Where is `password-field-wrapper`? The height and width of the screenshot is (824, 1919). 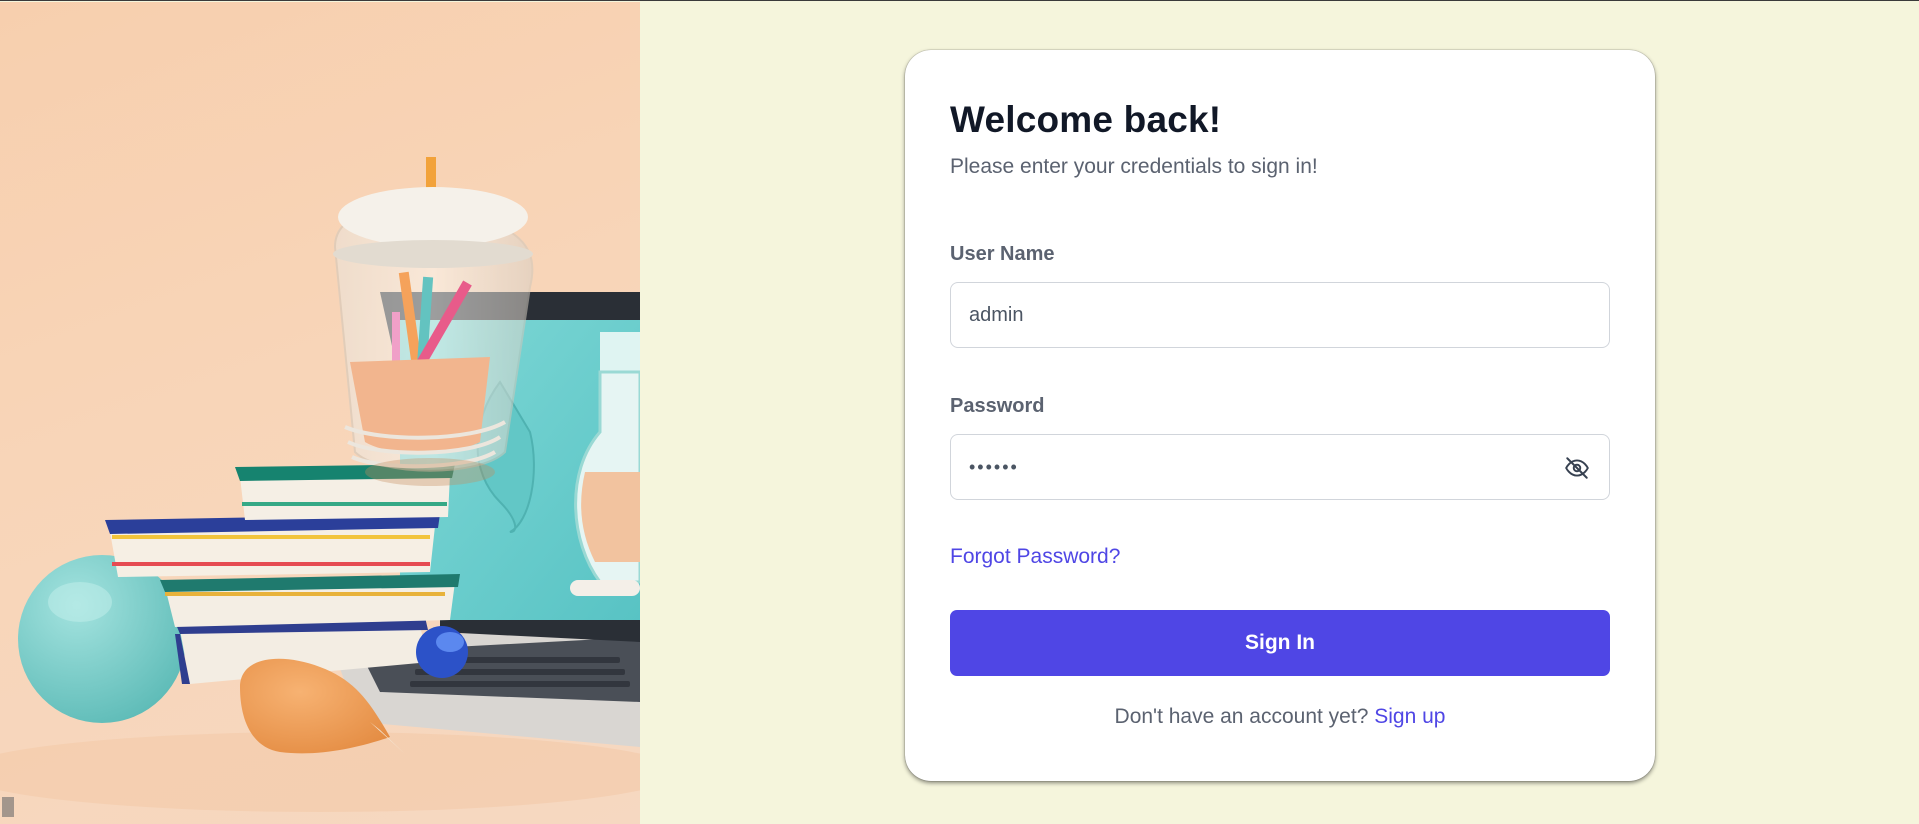 password-field-wrapper is located at coordinates (1280, 467).